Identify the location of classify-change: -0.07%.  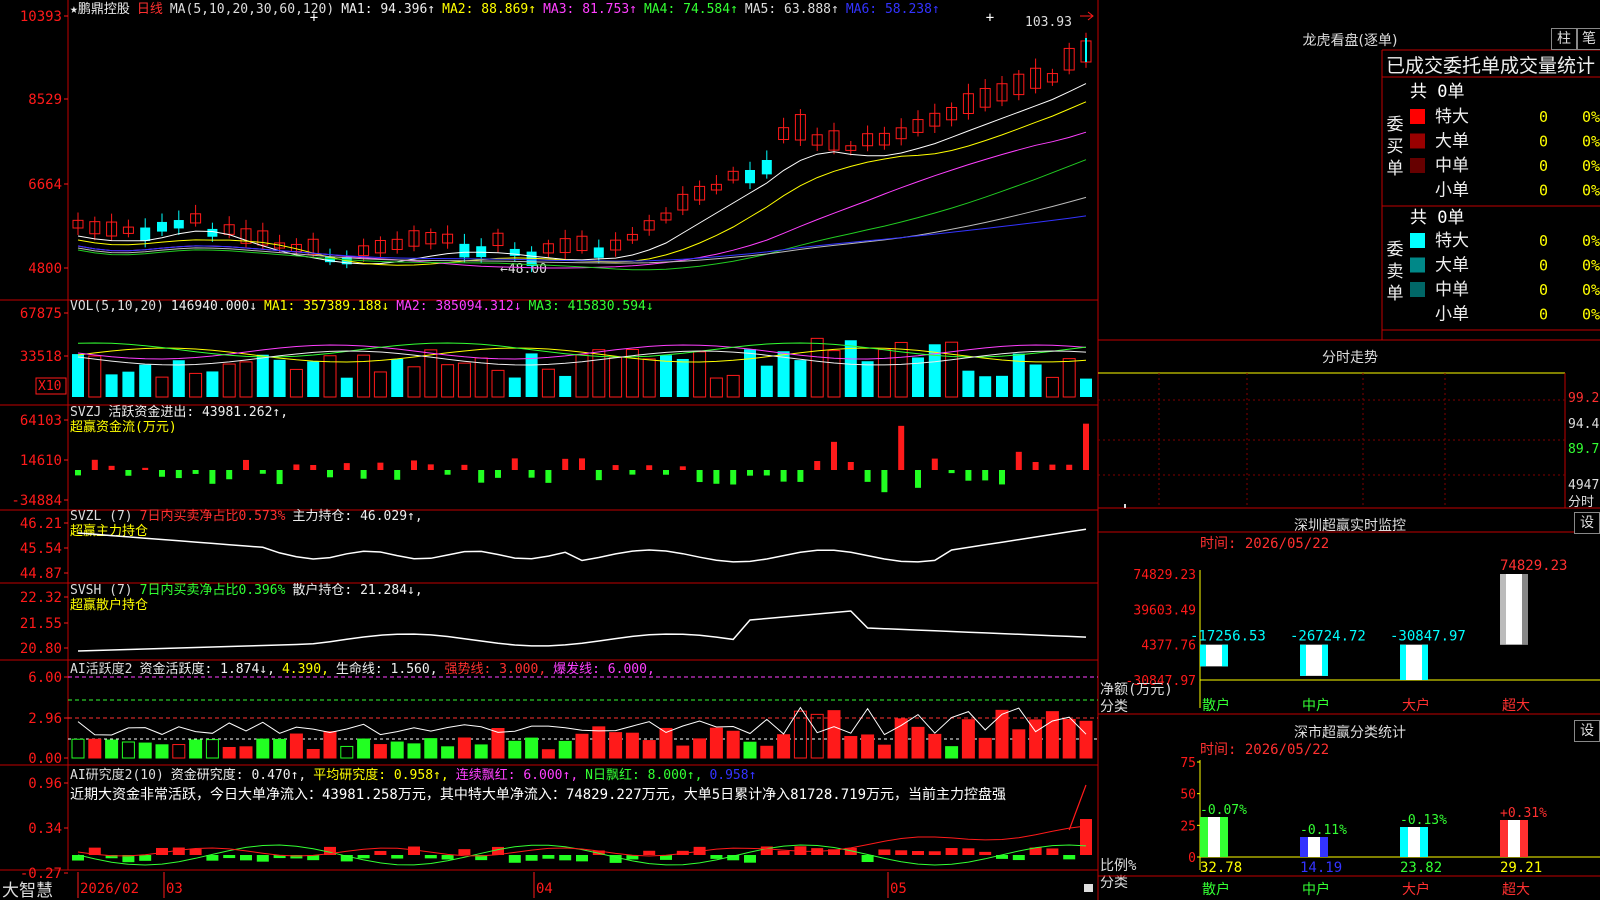
(1223, 810).